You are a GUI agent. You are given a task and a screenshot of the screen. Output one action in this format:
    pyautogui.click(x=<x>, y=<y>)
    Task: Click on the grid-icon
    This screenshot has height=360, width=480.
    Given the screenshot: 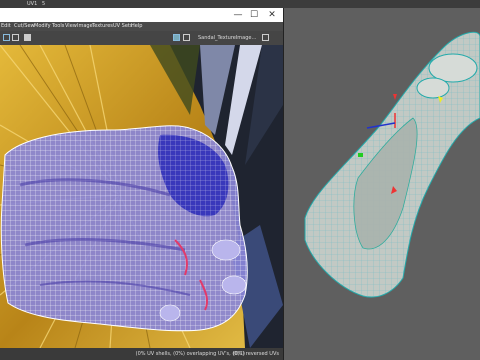 What is the action you would take?
    pyautogui.click(x=6, y=37)
    